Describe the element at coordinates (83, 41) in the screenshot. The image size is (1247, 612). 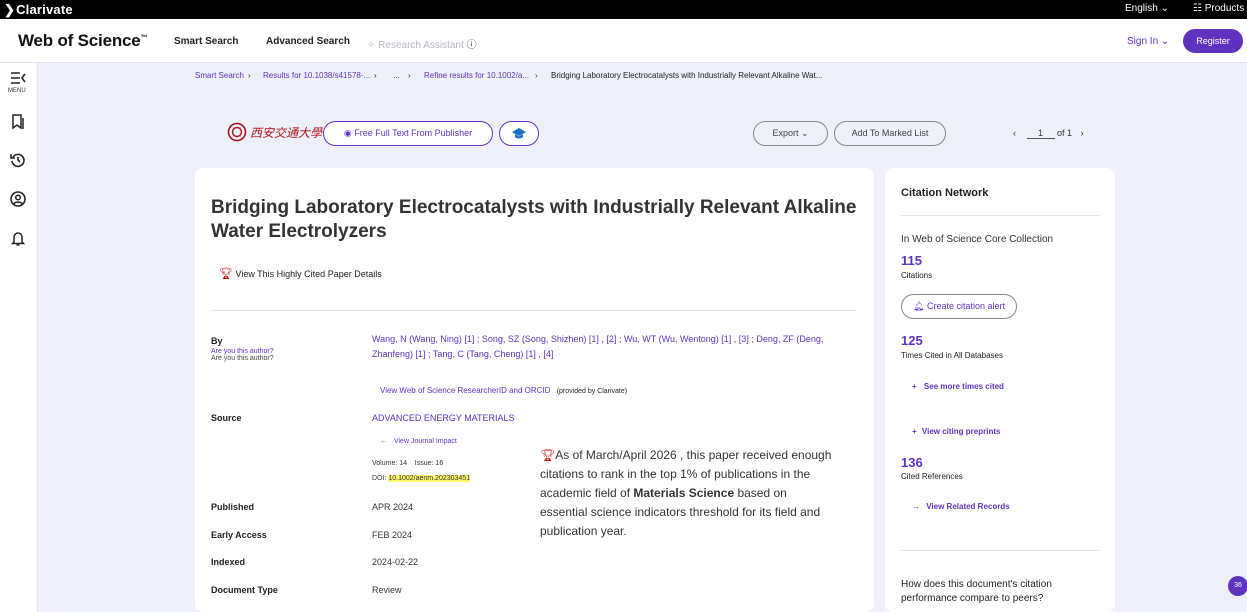
I see `web-of-science-logo: Web of Science™` at that location.